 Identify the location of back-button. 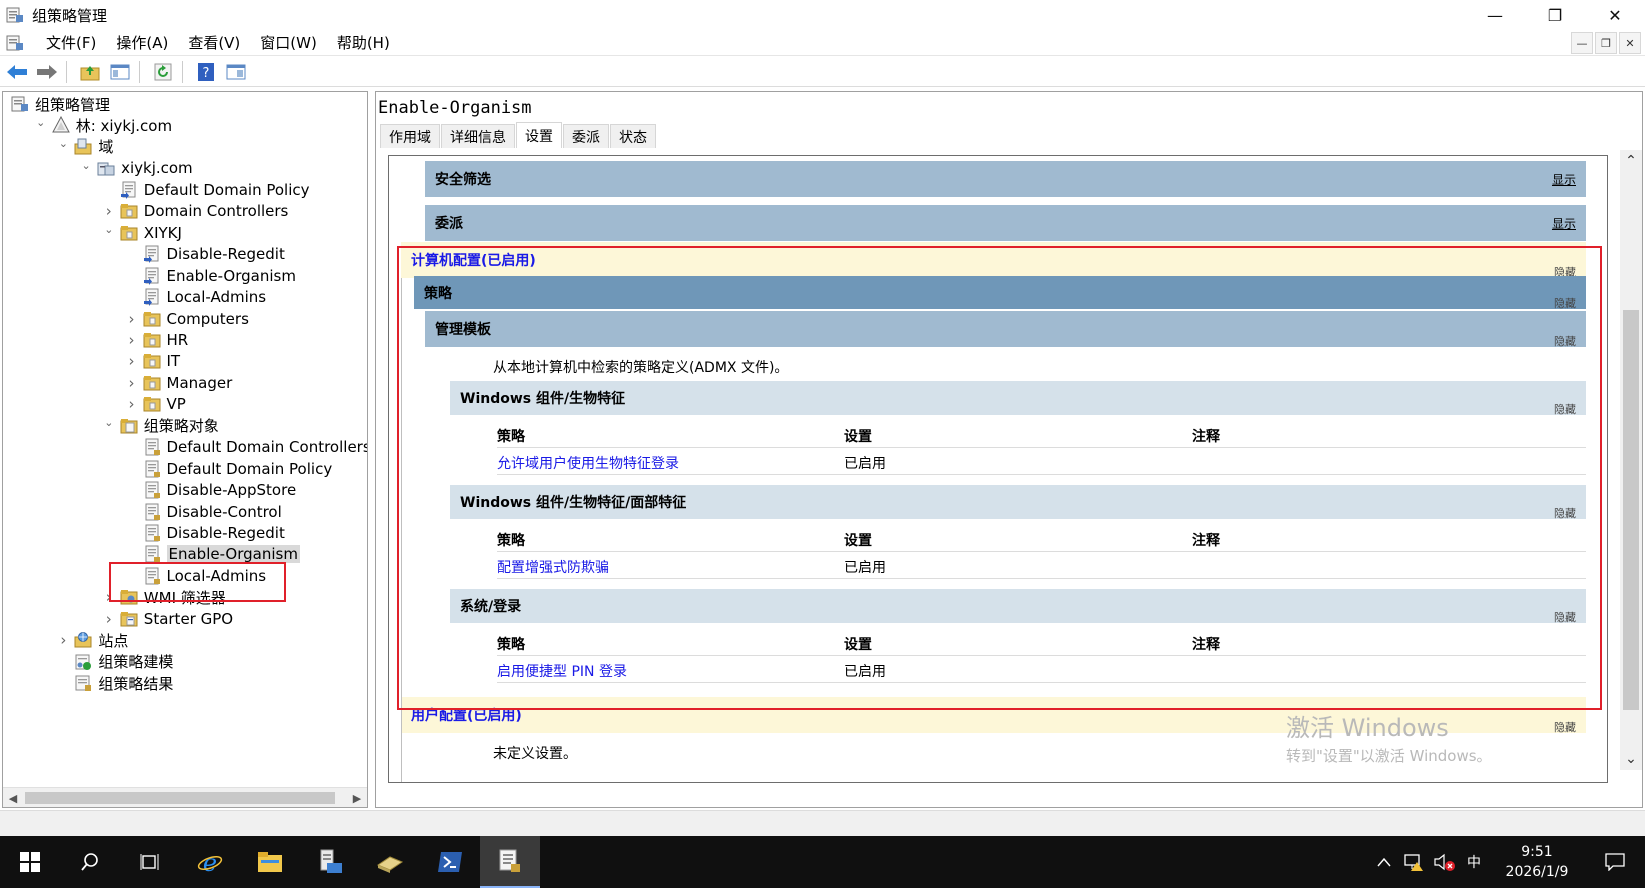
(17, 72).